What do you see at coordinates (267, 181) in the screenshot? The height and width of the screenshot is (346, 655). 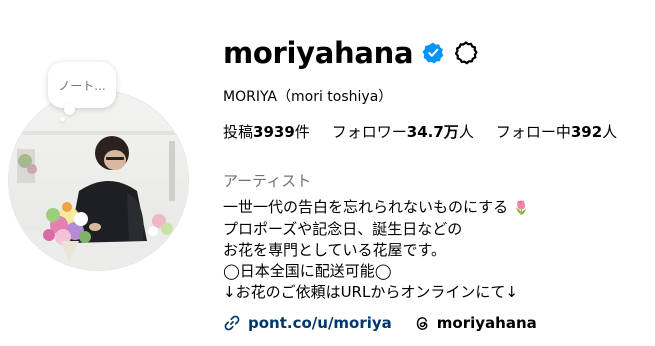 I see `profile-category: アーティスト` at bounding box center [267, 181].